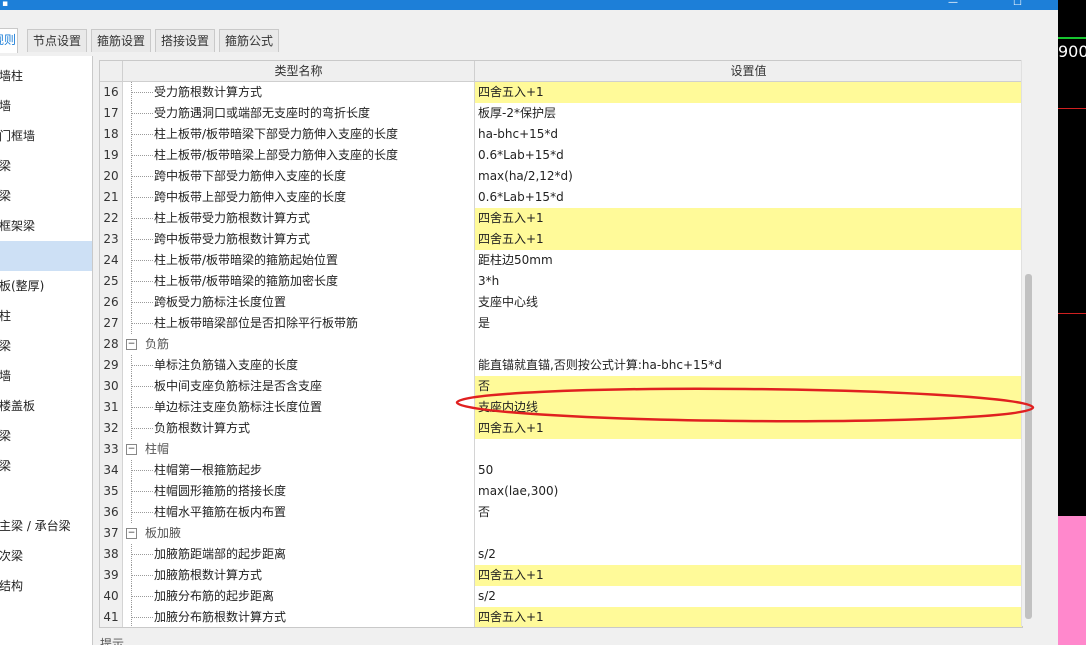  What do you see at coordinates (46, 76) in the screenshot?
I see `component-list-item: 墙柱` at bounding box center [46, 76].